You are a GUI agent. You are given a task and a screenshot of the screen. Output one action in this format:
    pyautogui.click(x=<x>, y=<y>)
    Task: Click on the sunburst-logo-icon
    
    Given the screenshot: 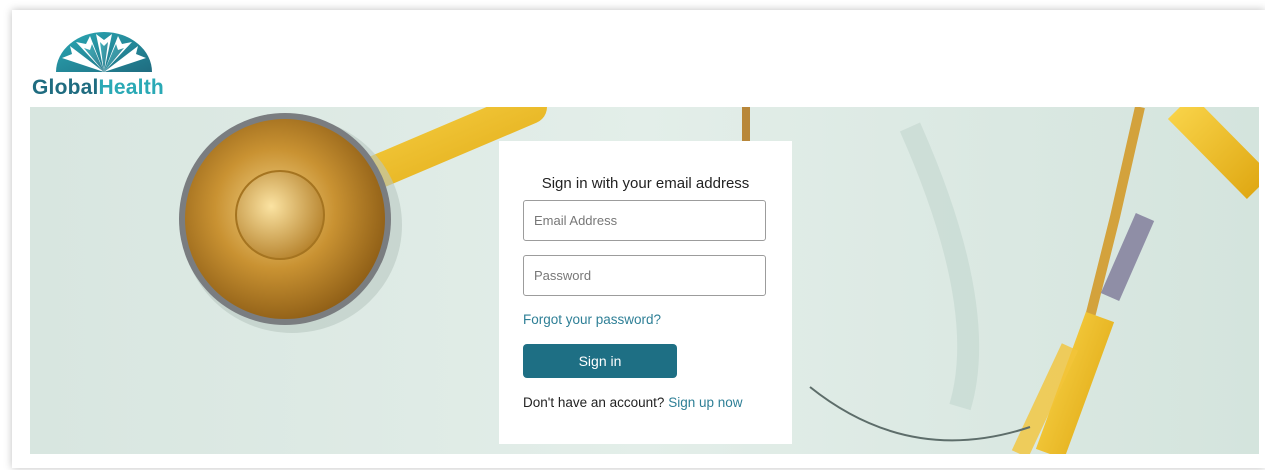 What is the action you would take?
    pyautogui.click(x=104, y=52)
    